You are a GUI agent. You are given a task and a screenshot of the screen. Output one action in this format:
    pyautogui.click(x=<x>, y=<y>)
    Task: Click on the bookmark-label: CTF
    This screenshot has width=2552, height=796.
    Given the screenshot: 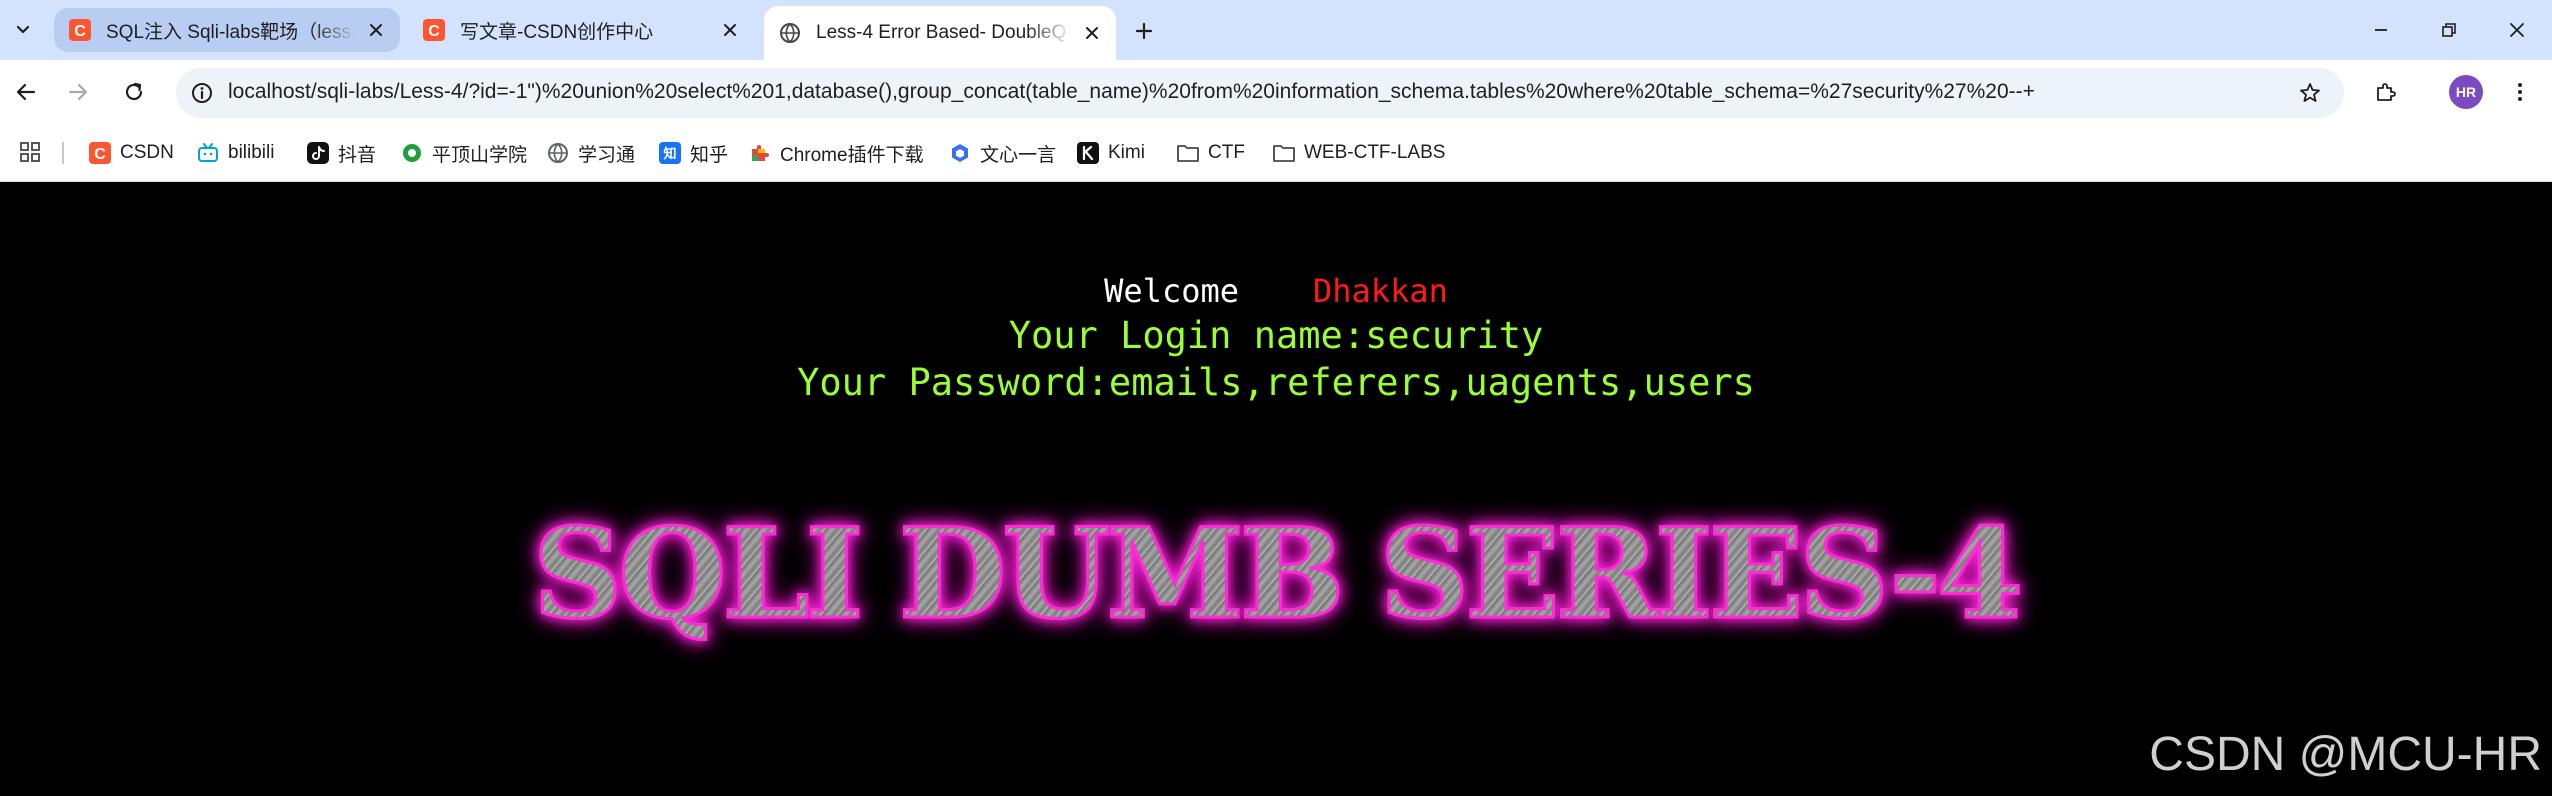 What is the action you would take?
    pyautogui.click(x=1226, y=152)
    